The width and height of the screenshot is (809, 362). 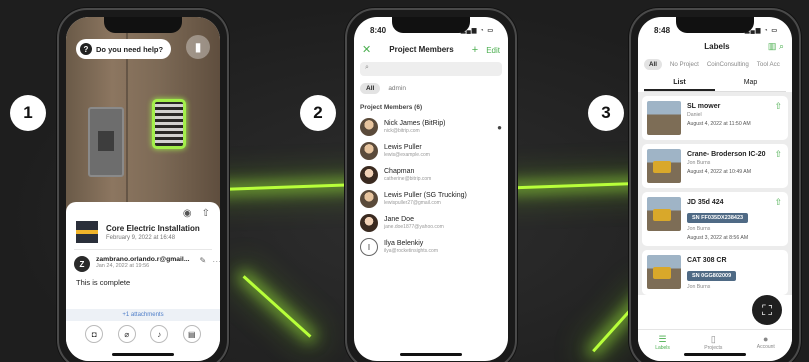 What do you see at coordinates (415, 123) in the screenshot?
I see `member-name: Nick James (BitRip)` at bounding box center [415, 123].